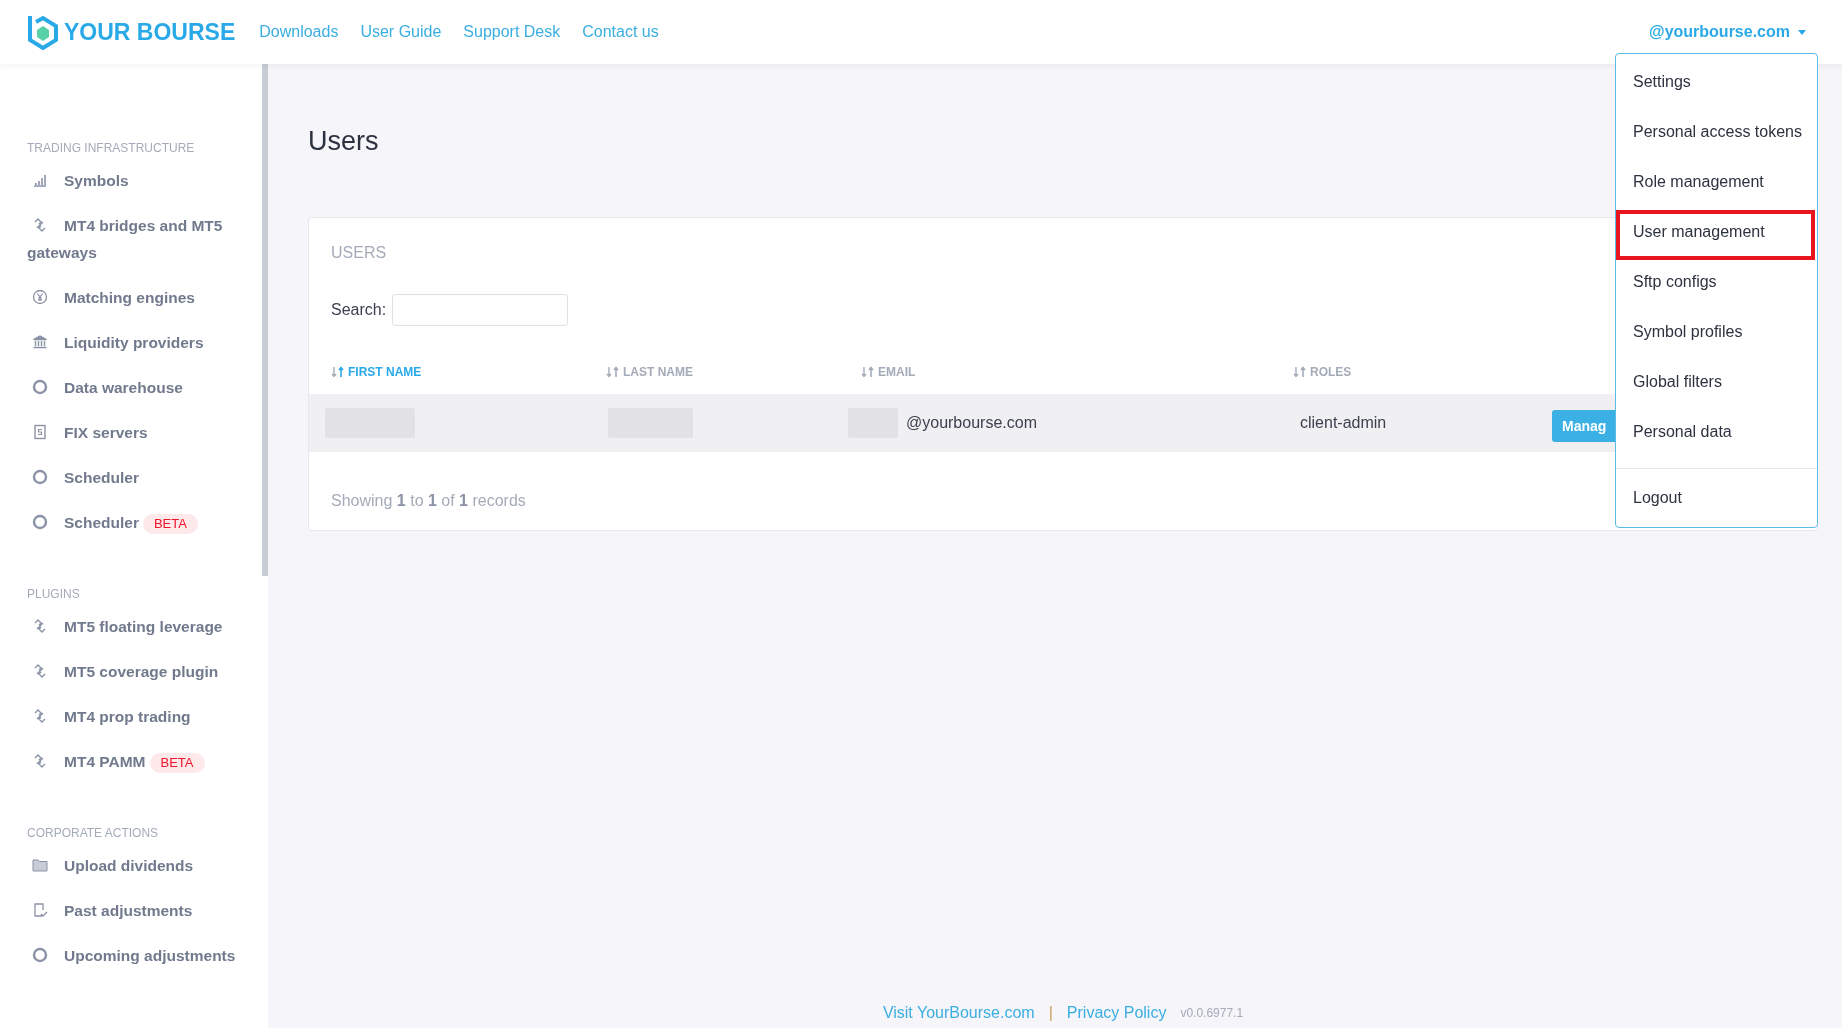 Image resolution: width=1842 pixels, height=1028 pixels. What do you see at coordinates (1727, 32) in the screenshot?
I see `account-menu: @yourbourse.com` at bounding box center [1727, 32].